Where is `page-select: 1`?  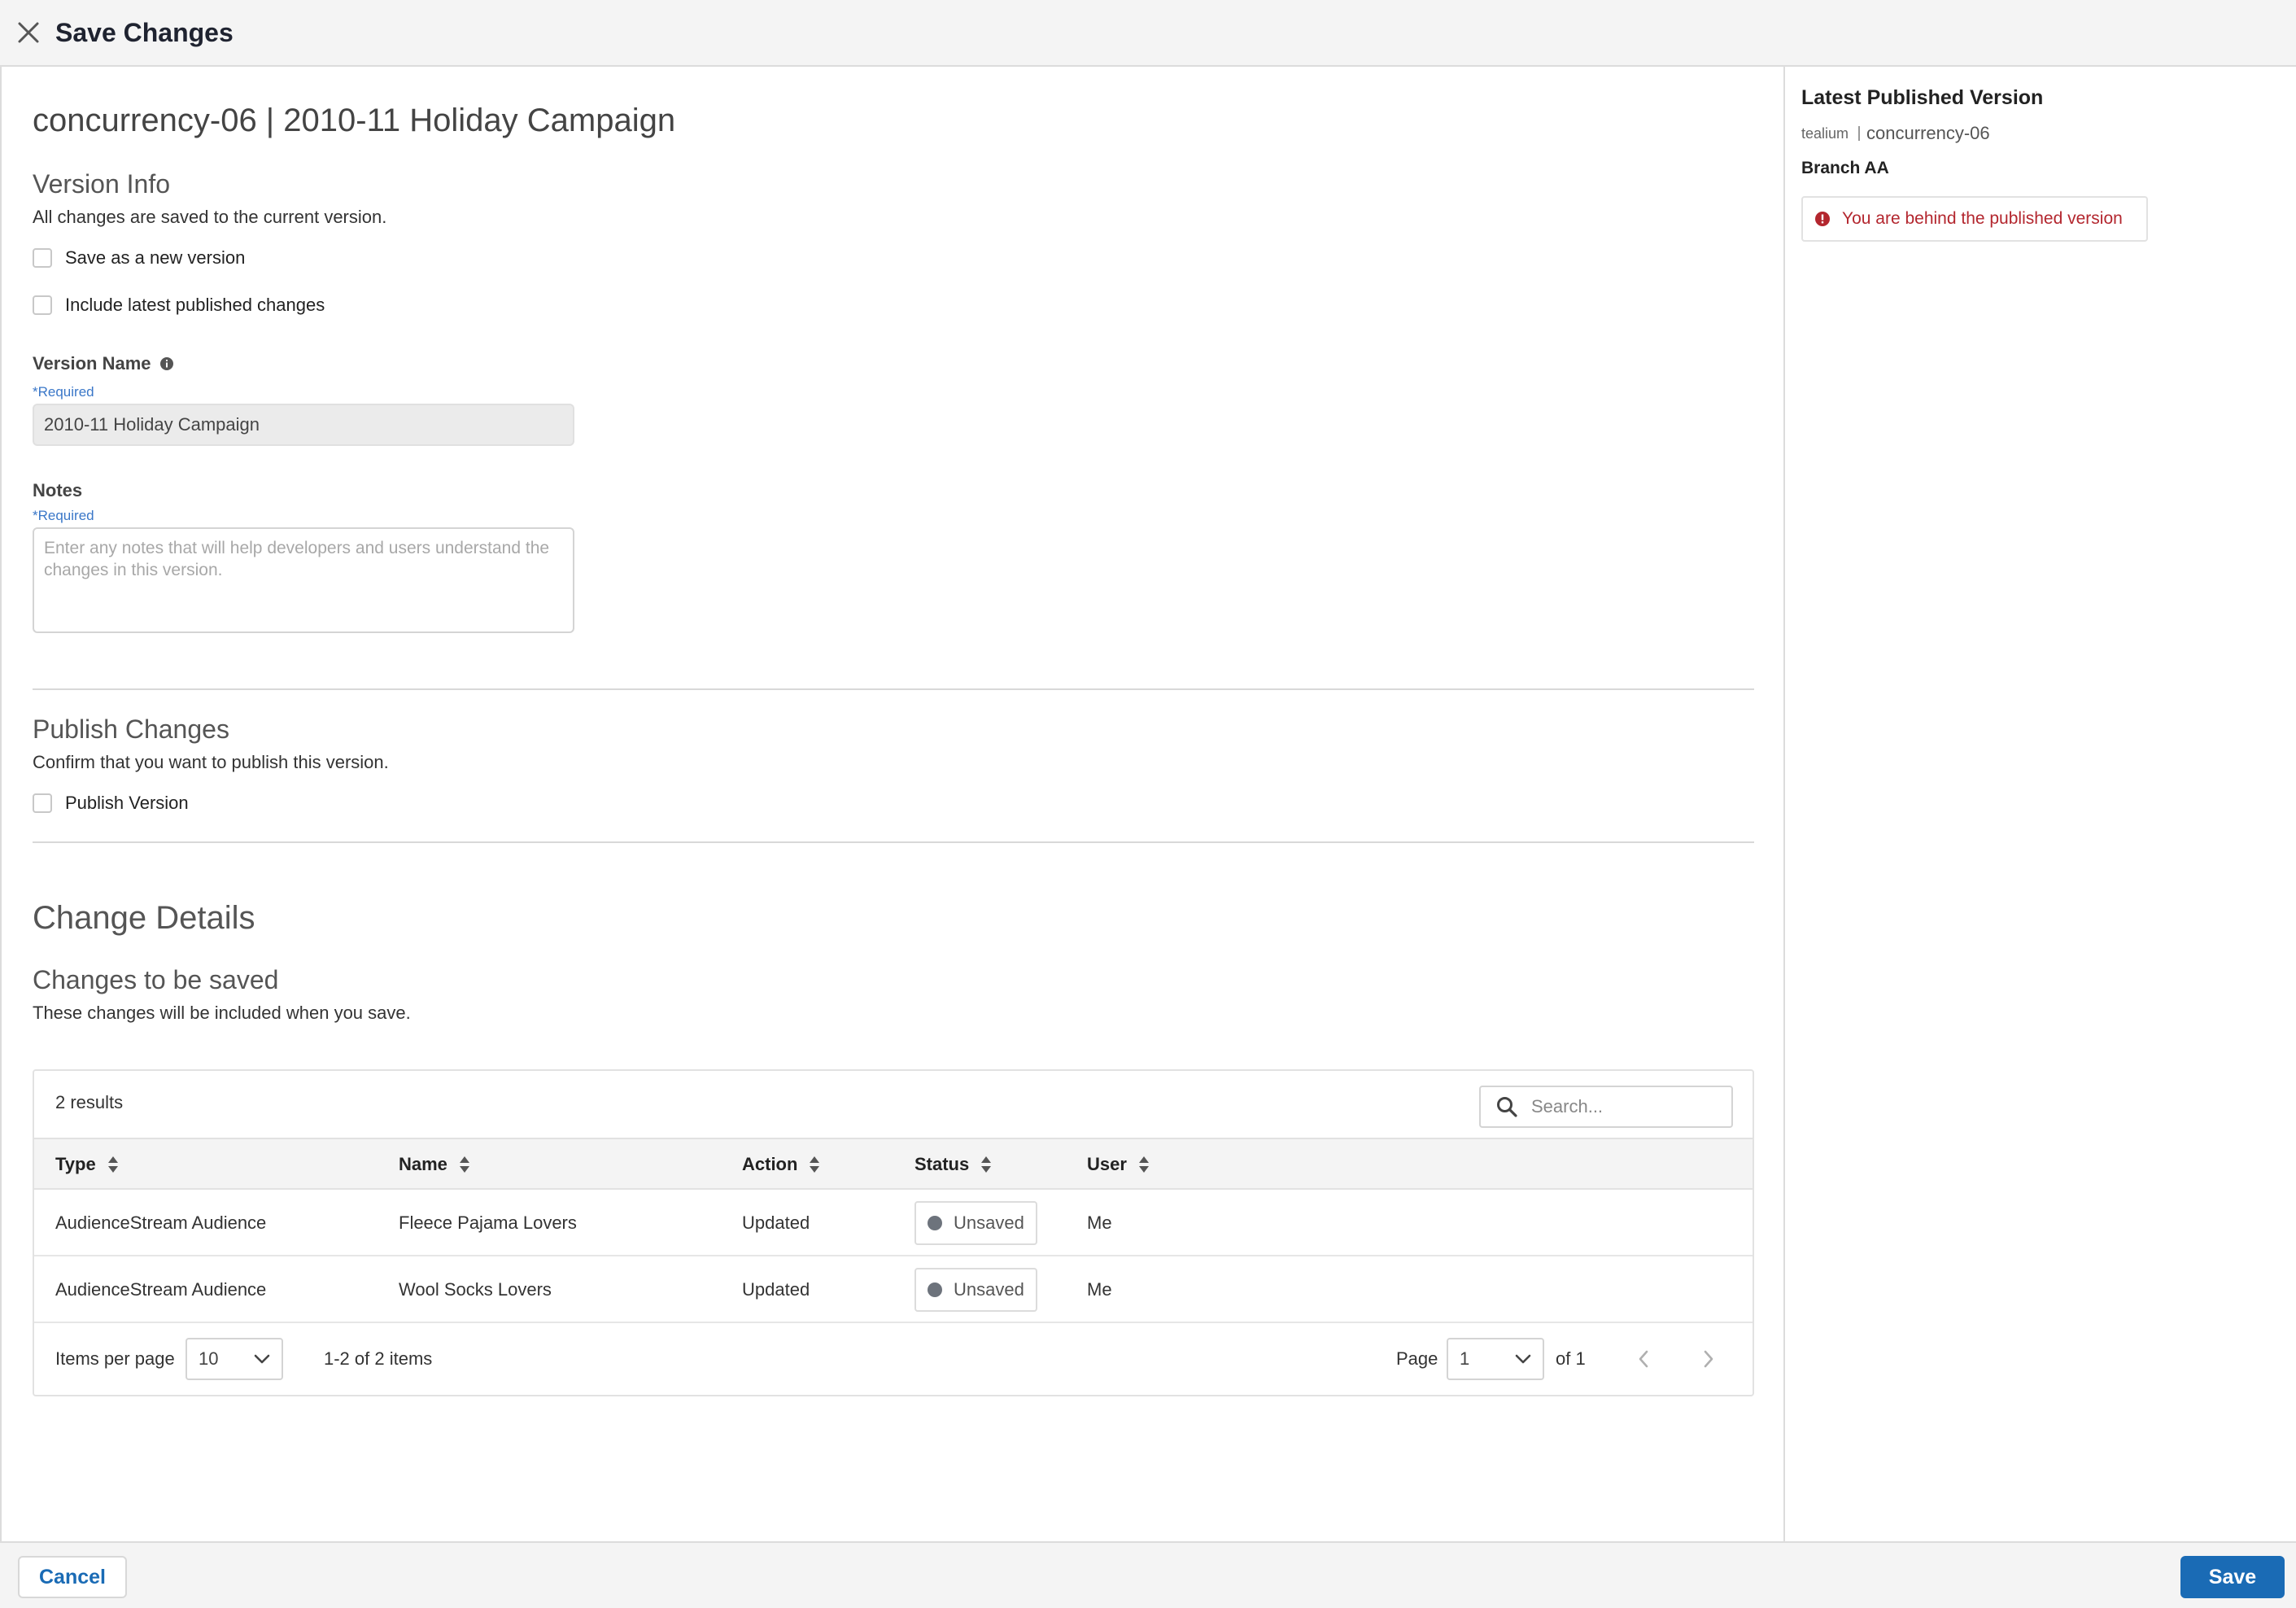 page-select: 1 is located at coordinates (1495, 1359).